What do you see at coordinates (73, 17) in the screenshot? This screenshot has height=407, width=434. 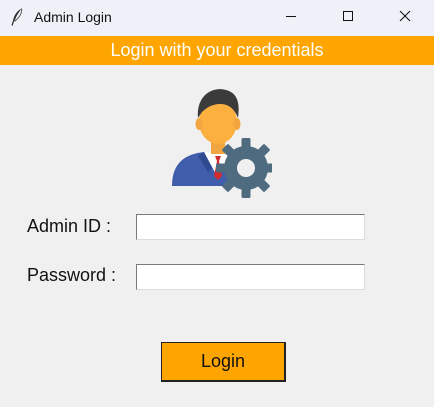 I see `window-title: Admin Login` at bounding box center [73, 17].